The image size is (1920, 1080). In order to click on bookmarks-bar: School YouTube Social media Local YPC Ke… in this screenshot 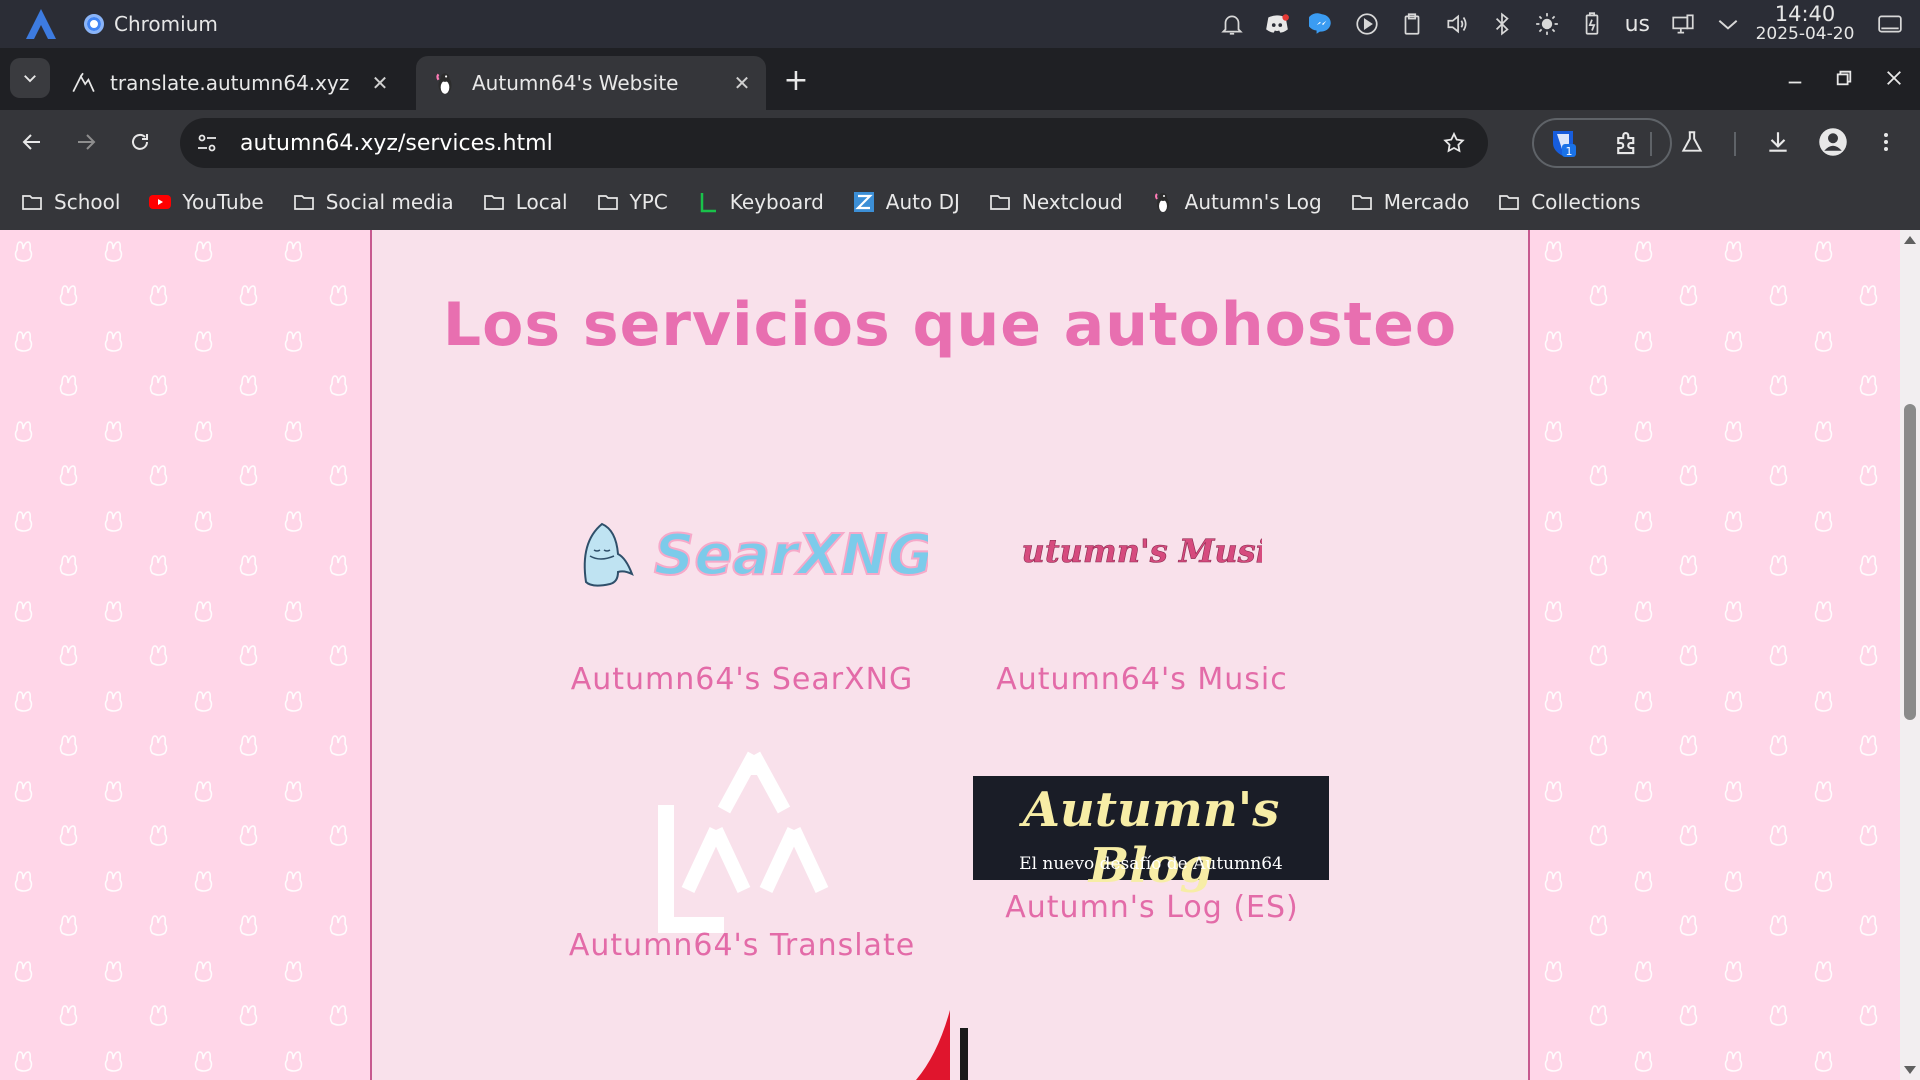, I will do `click(960, 202)`.